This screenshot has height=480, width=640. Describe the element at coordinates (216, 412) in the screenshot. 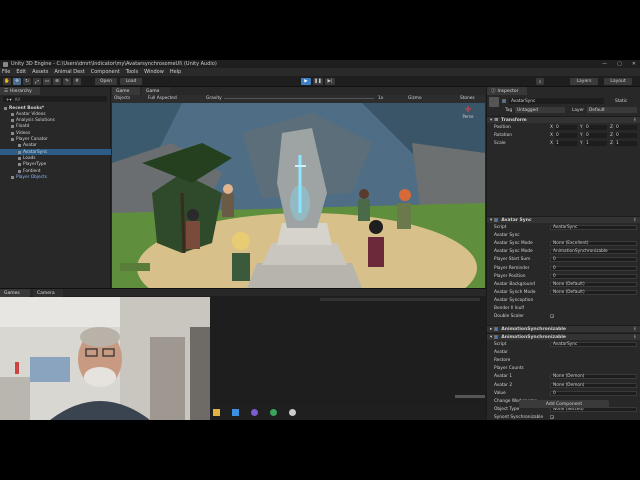

I see `file-explorer-icon` at that location.